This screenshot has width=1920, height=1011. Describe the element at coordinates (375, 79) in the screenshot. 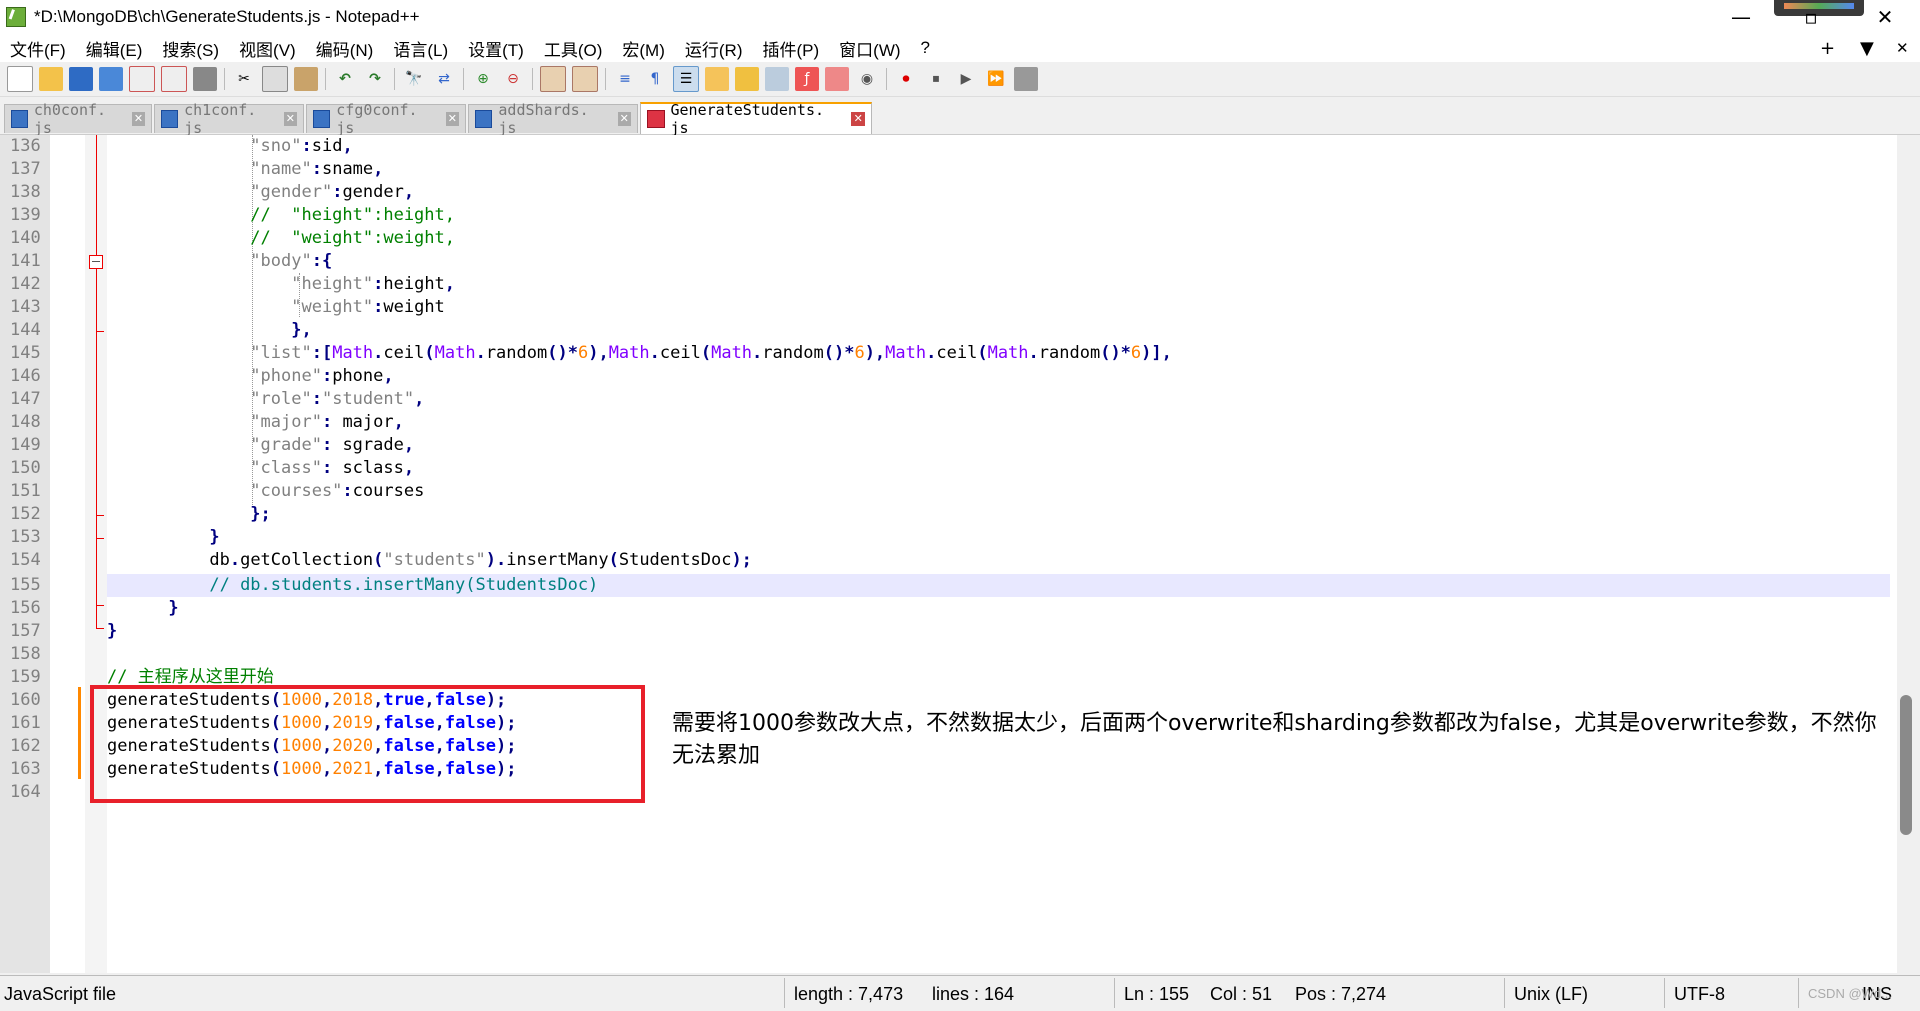

I see `redo-icon: ↷` at that location.